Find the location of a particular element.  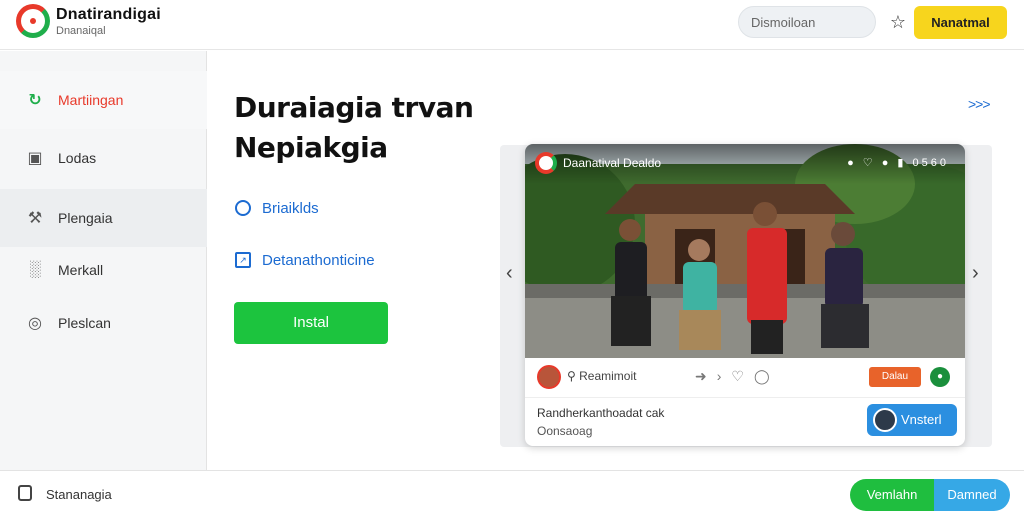

app-name: Daanatival Dealdo is located at coordinates (612, 163).